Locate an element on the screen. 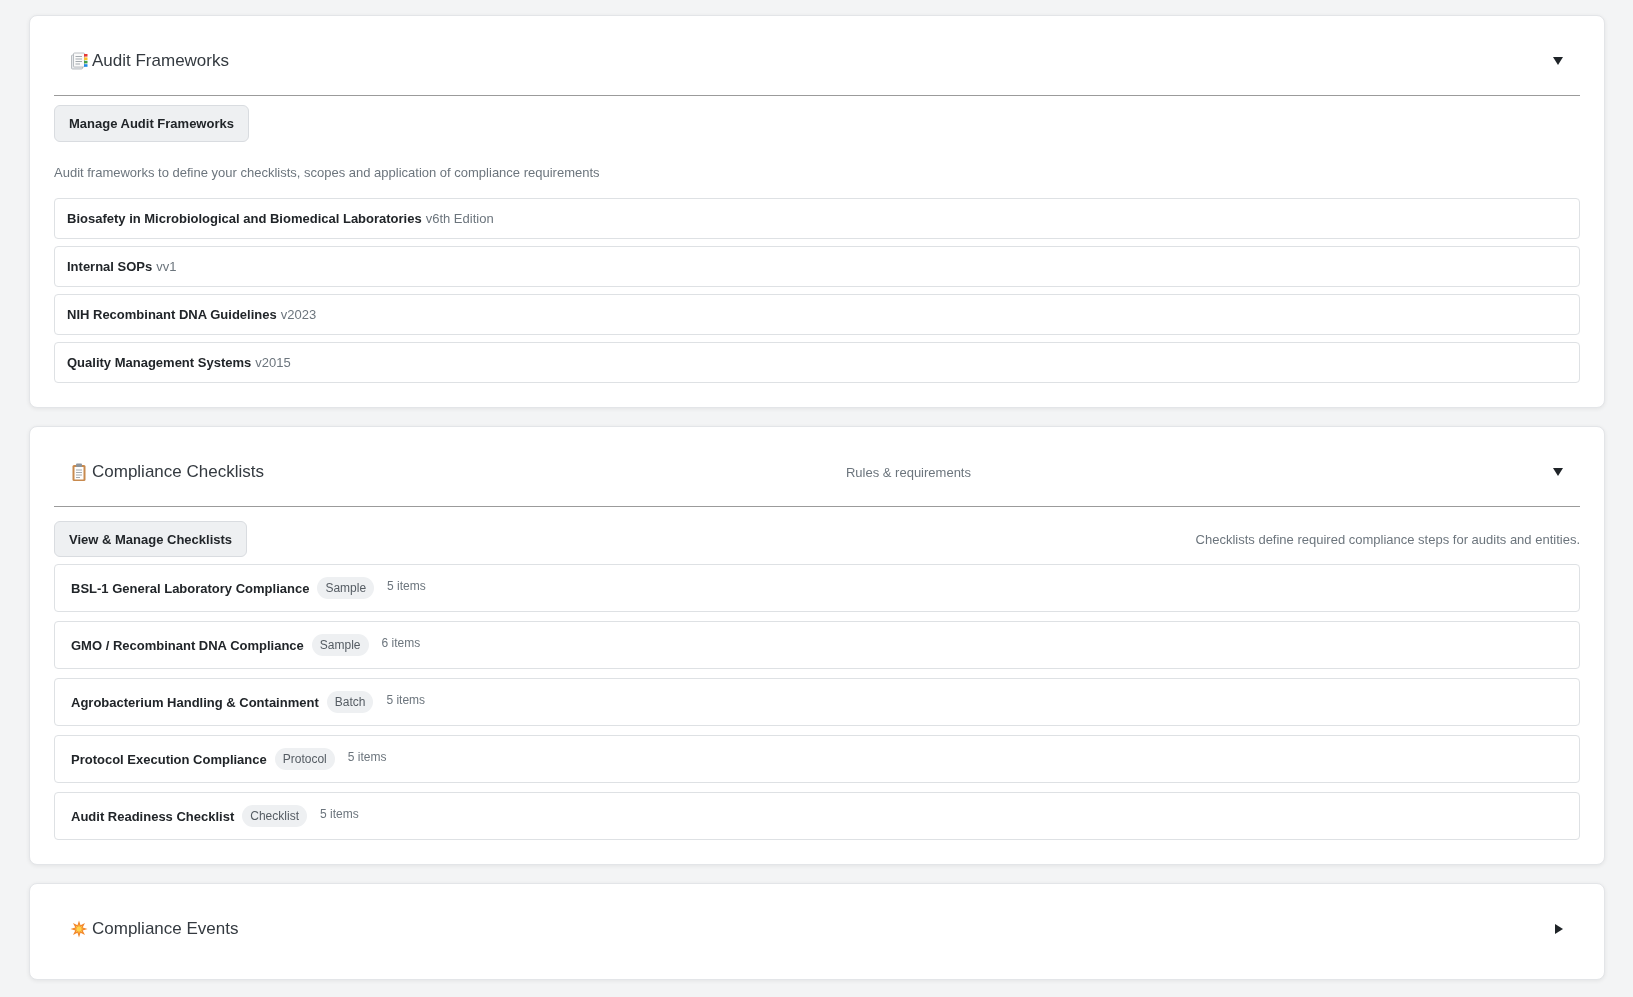  section-description: Checklists define required compliance steps for audits and entities. is located at coordinates (1387, 539).